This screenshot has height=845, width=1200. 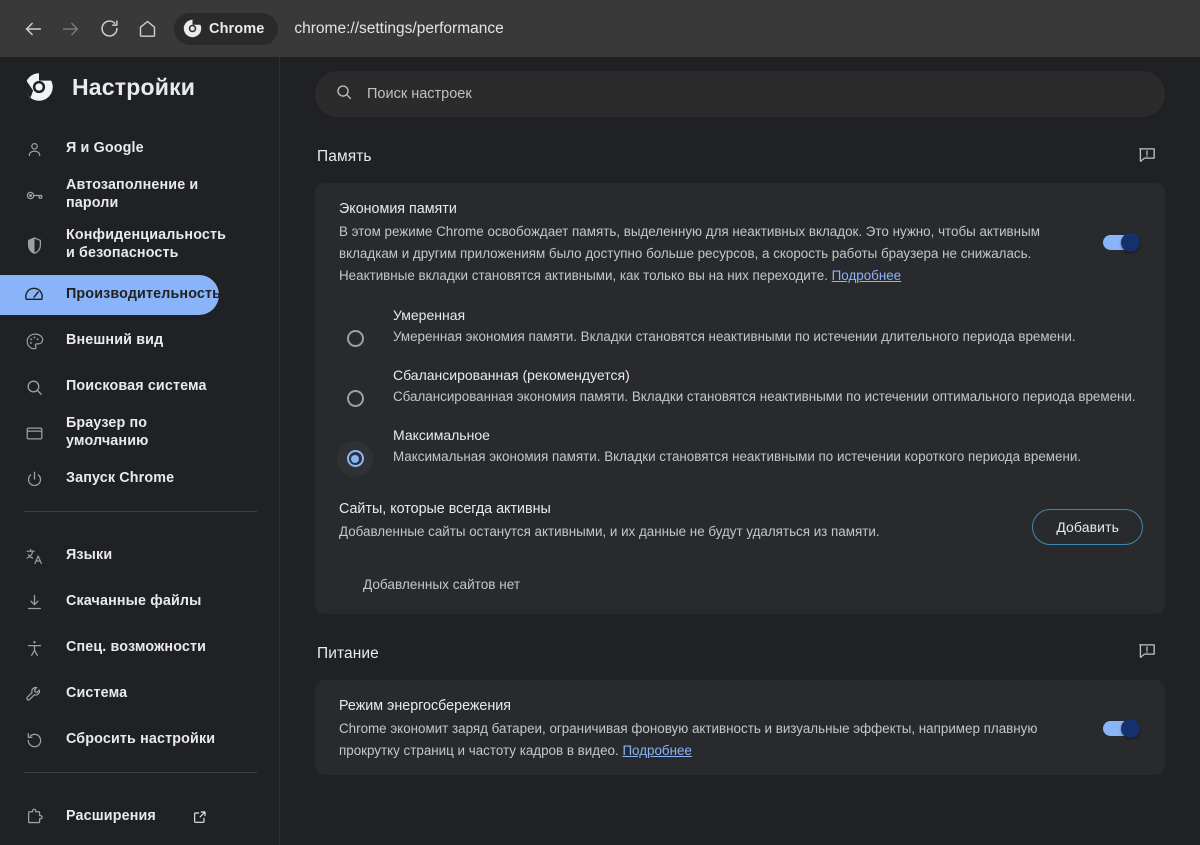 I want to click on sidebar-item-downloads: Скачанные файлы, so click(x=109, y=602).